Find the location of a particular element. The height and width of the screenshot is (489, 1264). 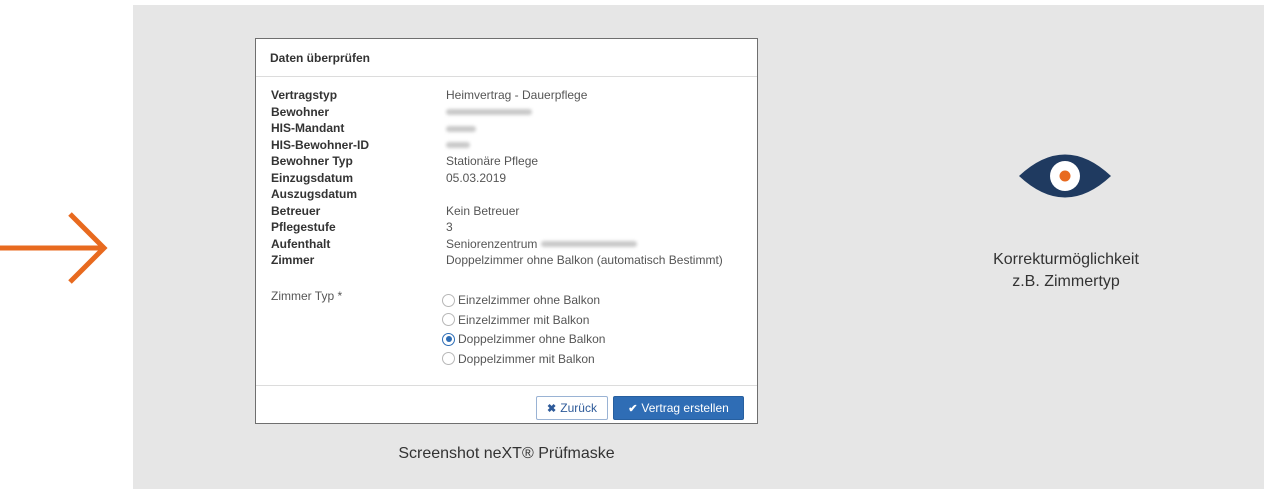

room-option: Doppelzimmer mit Balkon is located at coordinates (523, 359).